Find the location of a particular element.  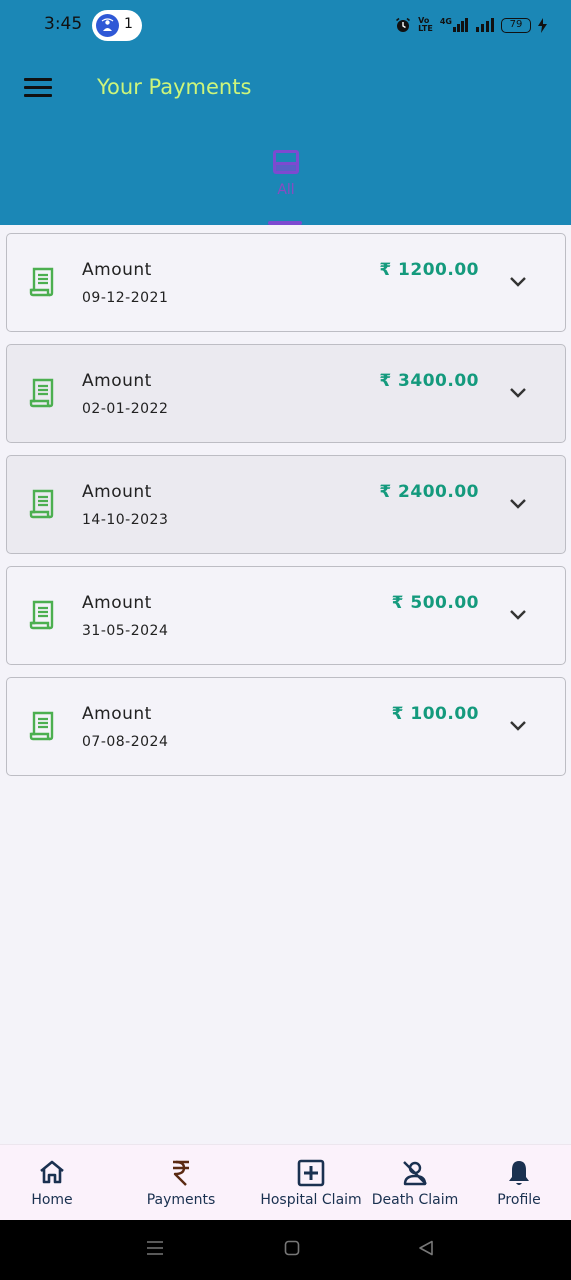

hotspot-indicator: 1 is located at coordinates (117, 25).